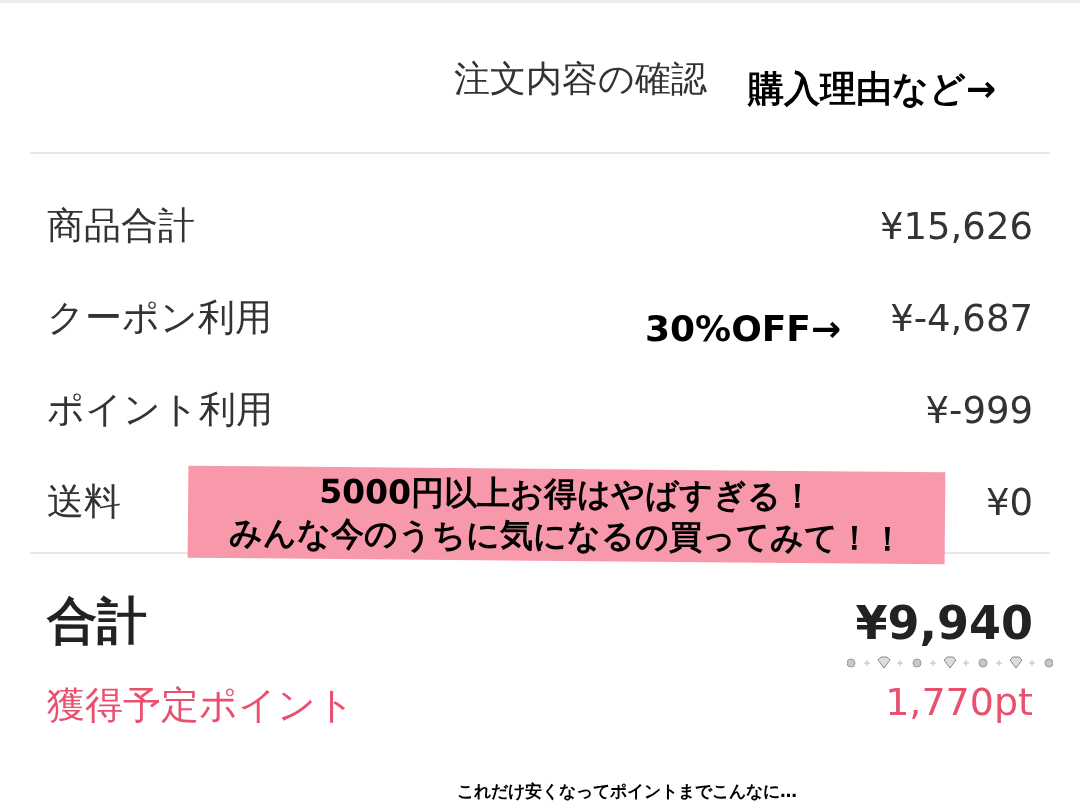  What do you see at coordinates (956, 226) in the screenshot?
I see `row-amount: ¥15,626` at bounding box center [956, 226].